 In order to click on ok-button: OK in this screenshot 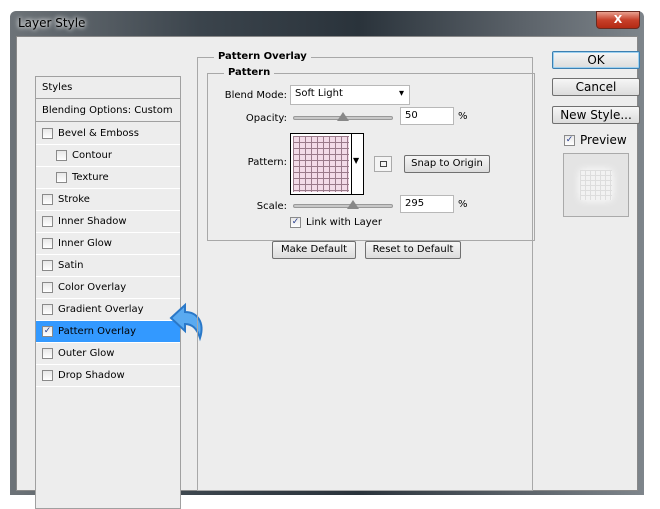, I will do `click(596, 60)`.